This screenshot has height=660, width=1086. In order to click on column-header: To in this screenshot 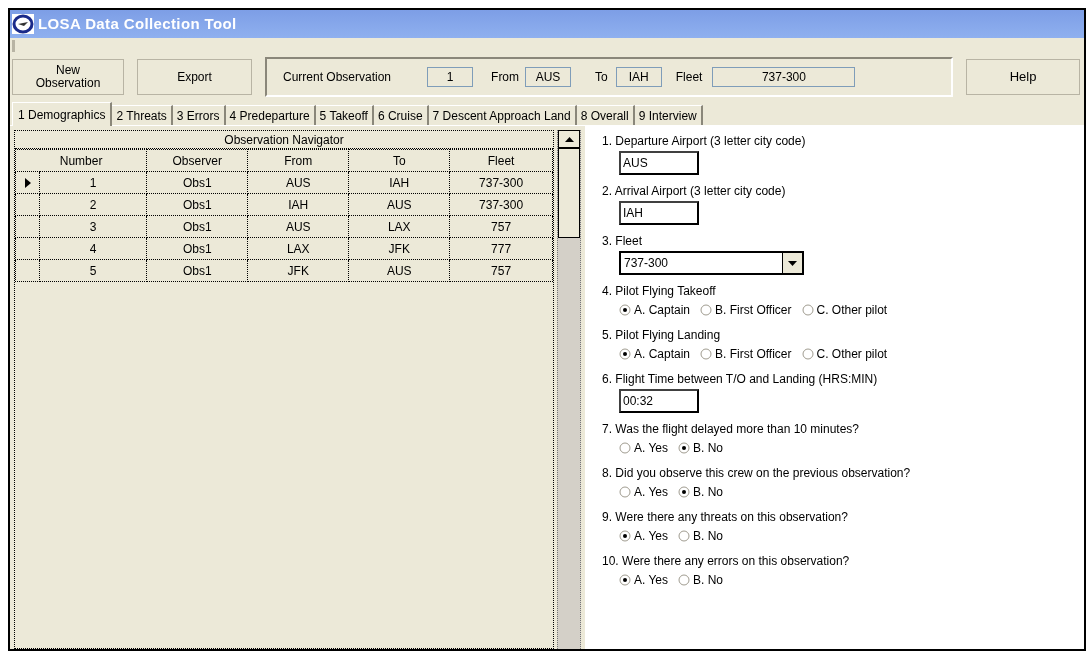, I will do `click(399, 160)`.